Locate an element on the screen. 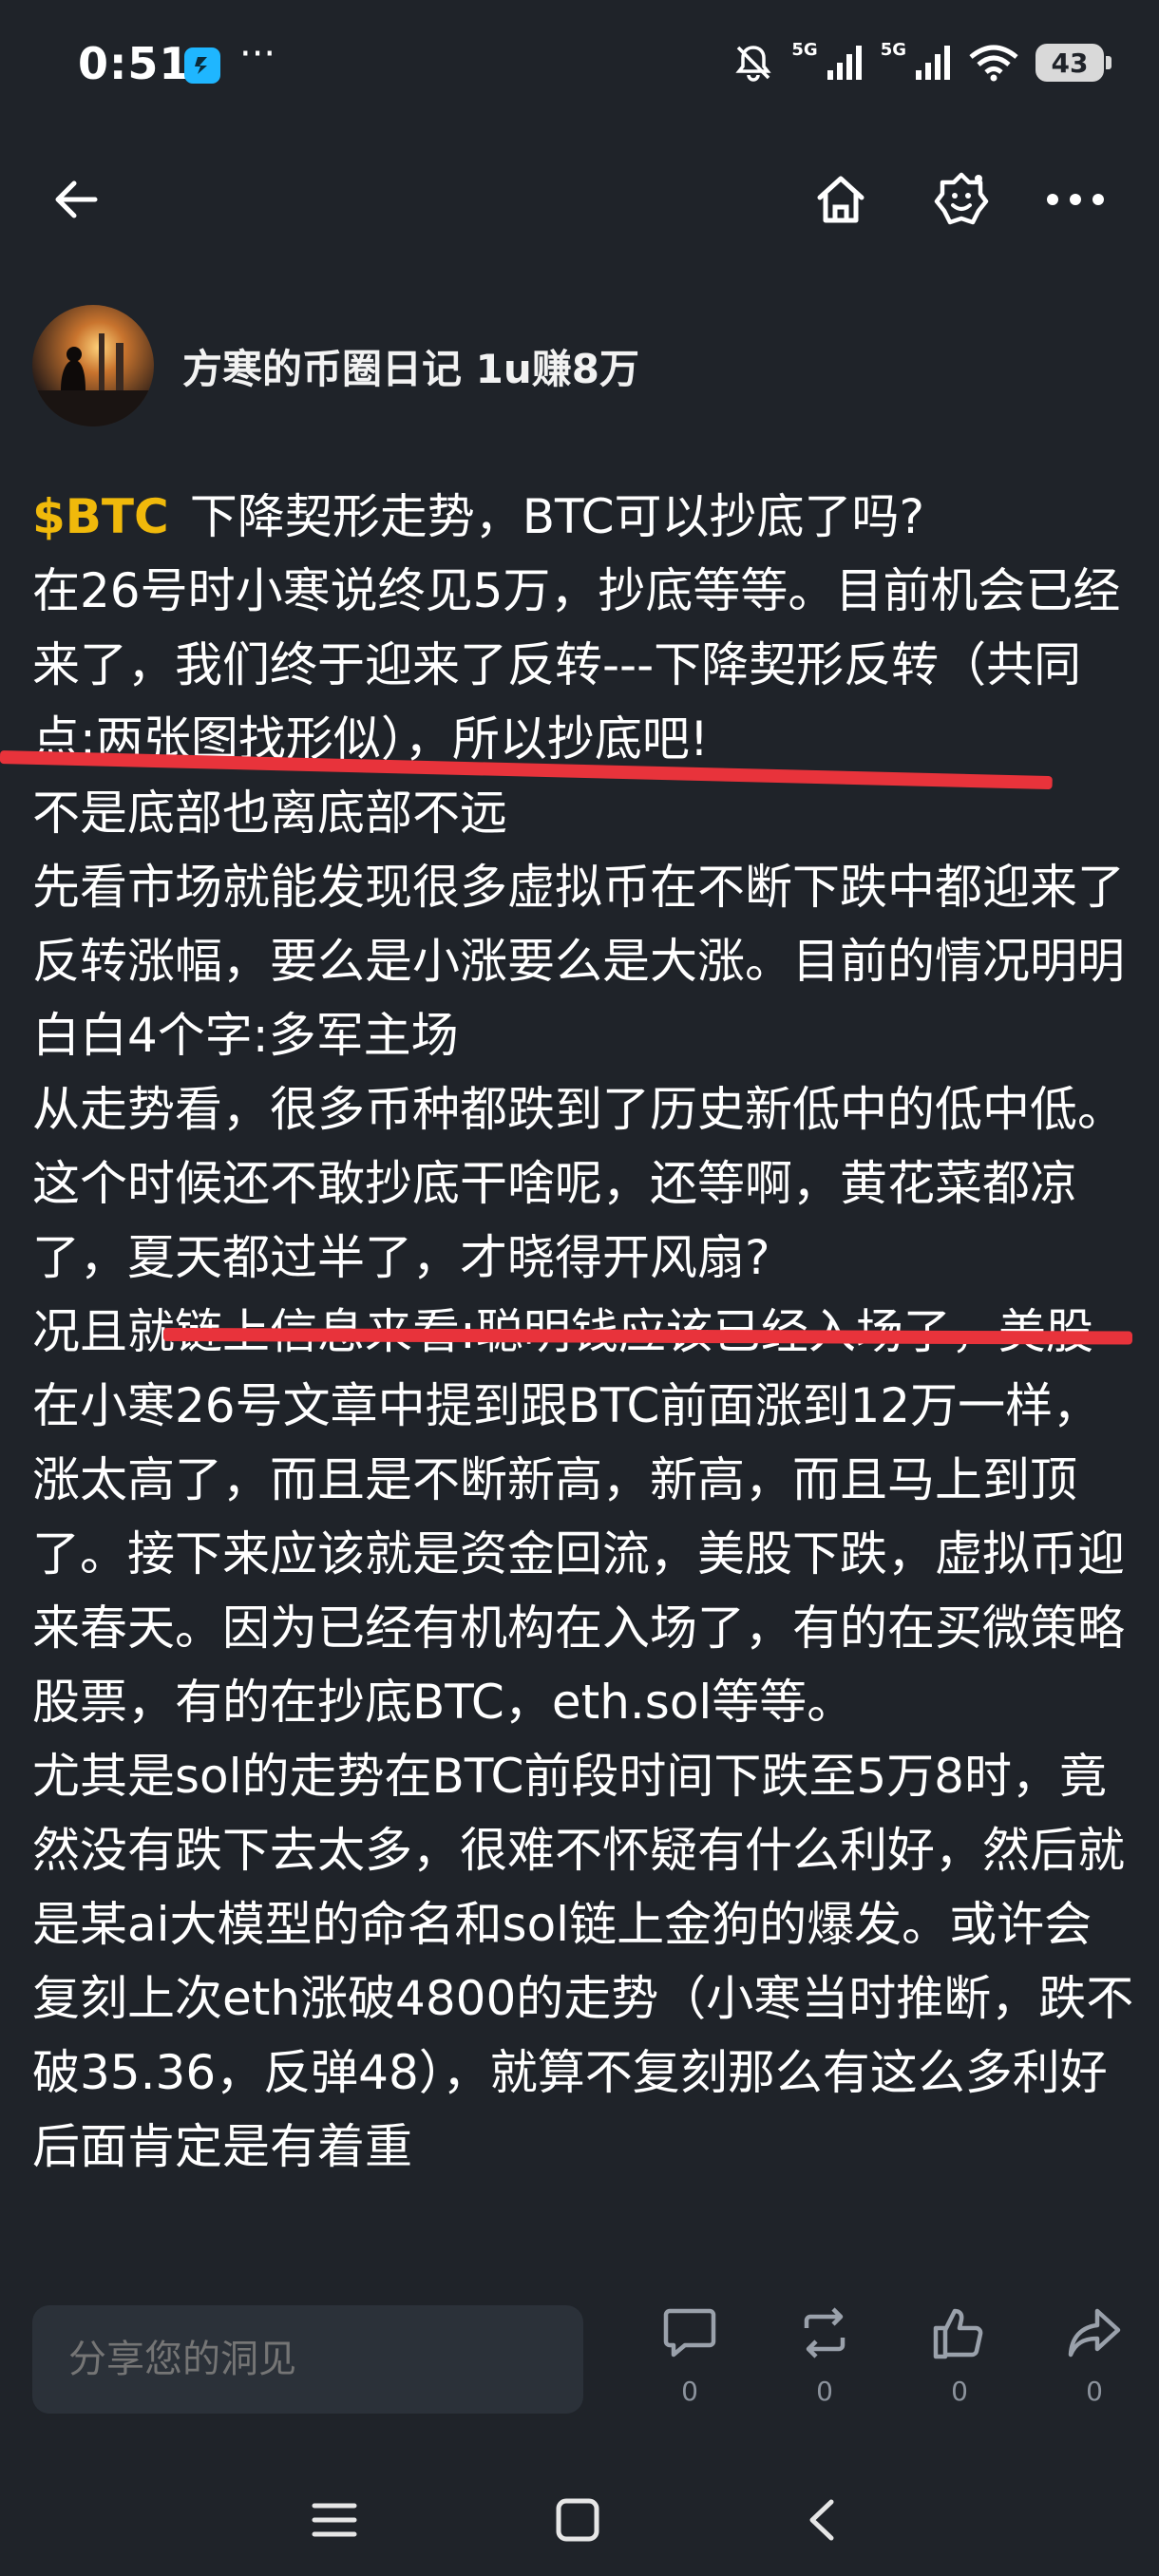 The image size is (1159, 2576). cashtag-link: $BTC is located at coordinates (100, 516).